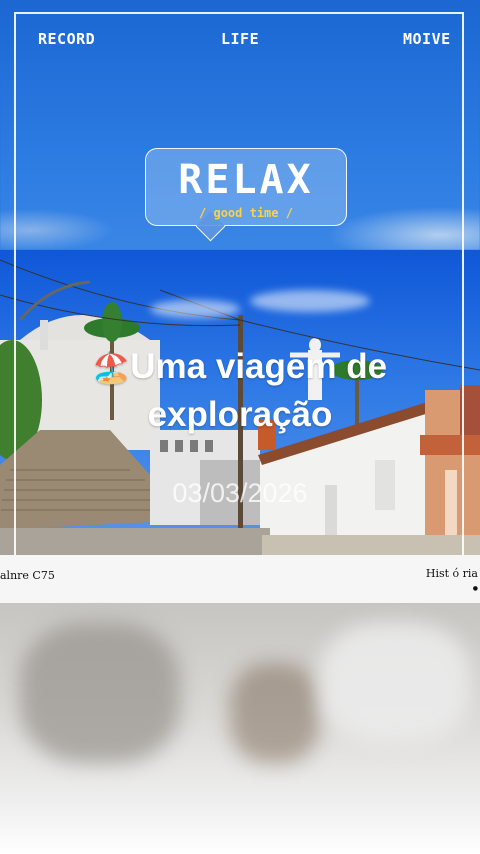 This screenshot has width=480, height=854. What do you see at coordinates (135, 541) in the screenshot?
I see `road` at bounding box center [135, 541].